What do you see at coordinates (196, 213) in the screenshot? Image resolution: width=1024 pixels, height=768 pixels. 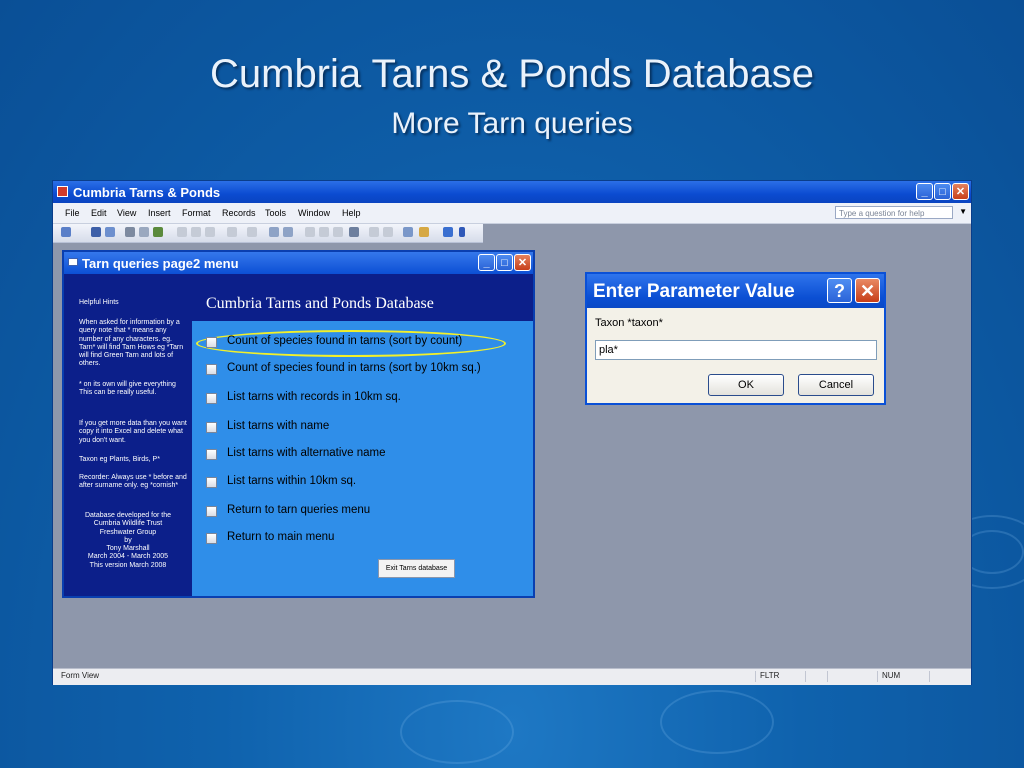 I see `menu-format: Format` at bounding box center [196, 213].